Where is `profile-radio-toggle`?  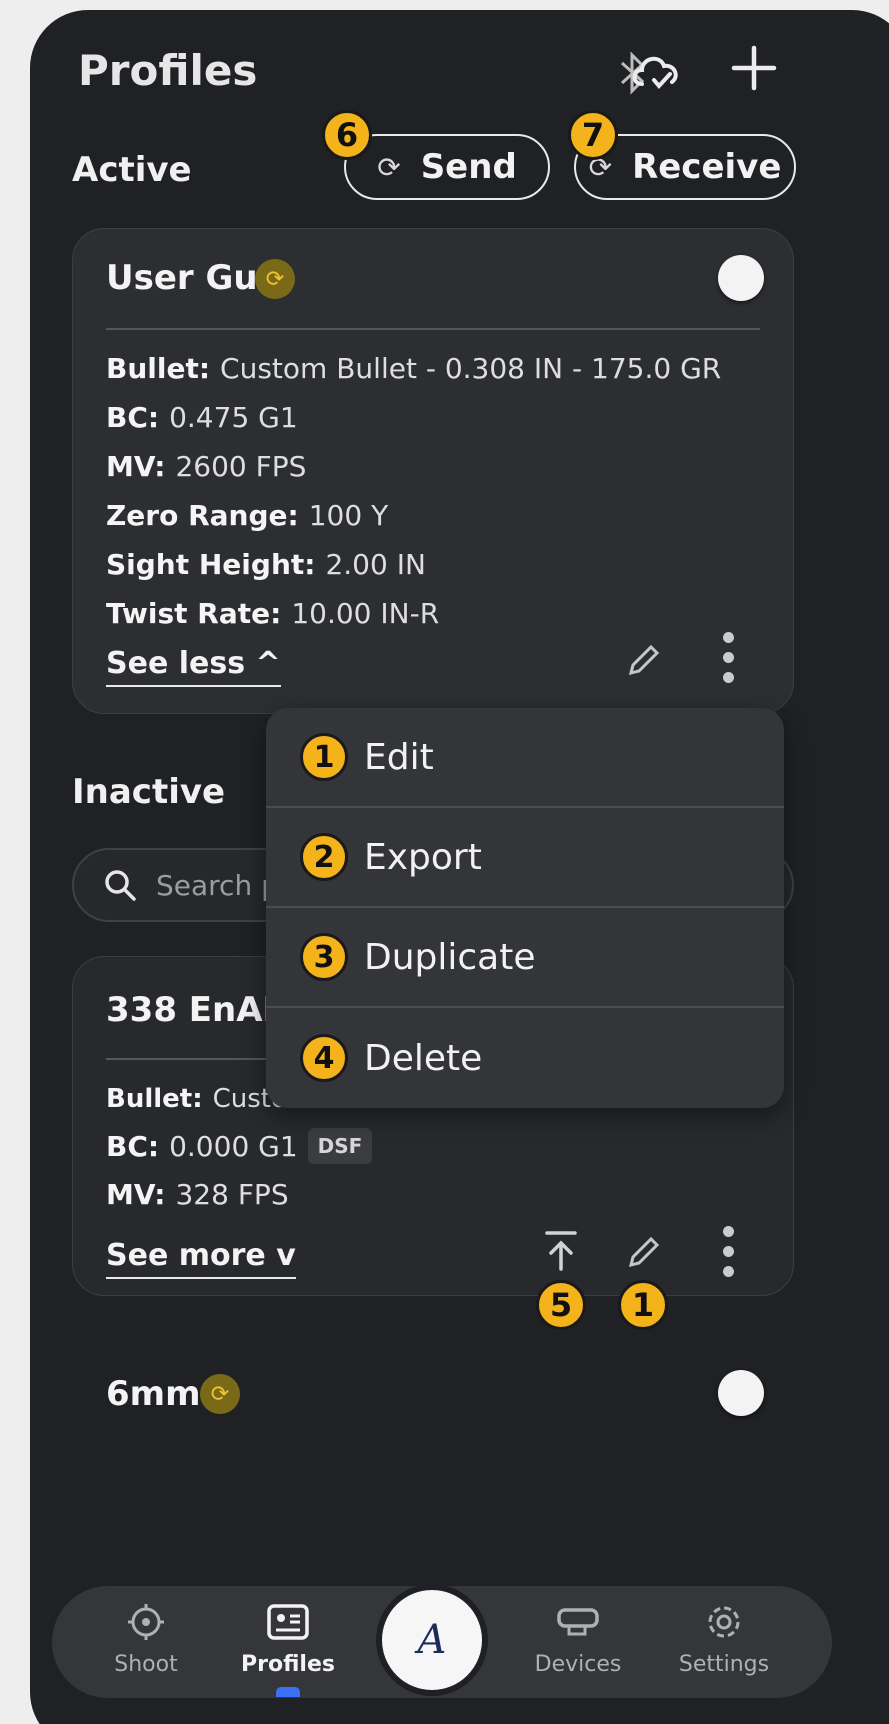 profile-radio-toggle is located at coordinates (741, 1393).